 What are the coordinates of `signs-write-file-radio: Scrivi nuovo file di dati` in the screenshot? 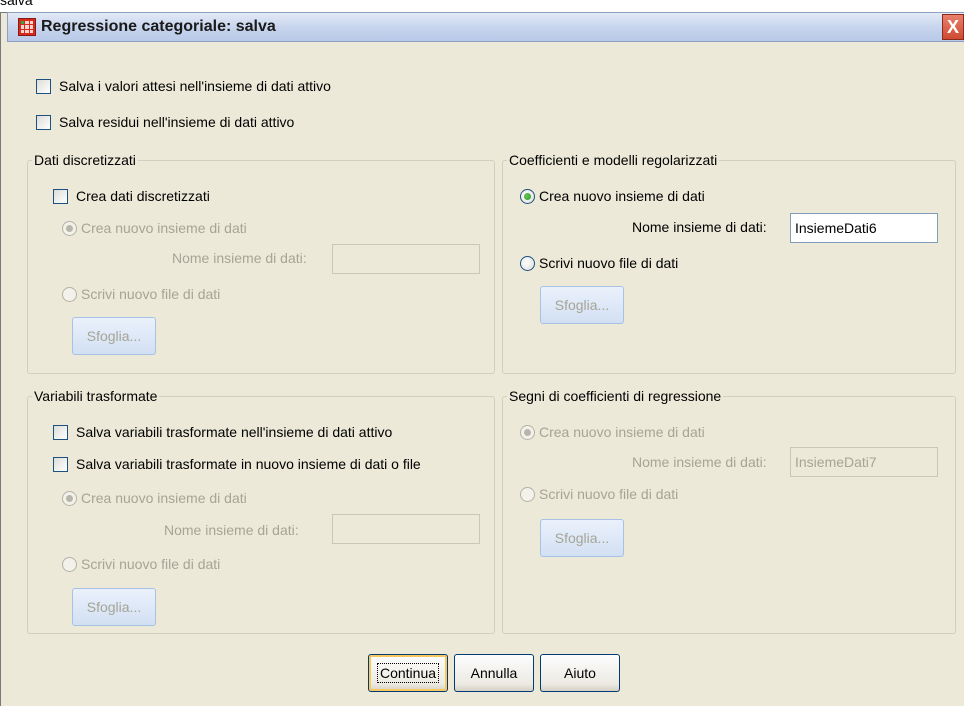 It's located at (599, 494).